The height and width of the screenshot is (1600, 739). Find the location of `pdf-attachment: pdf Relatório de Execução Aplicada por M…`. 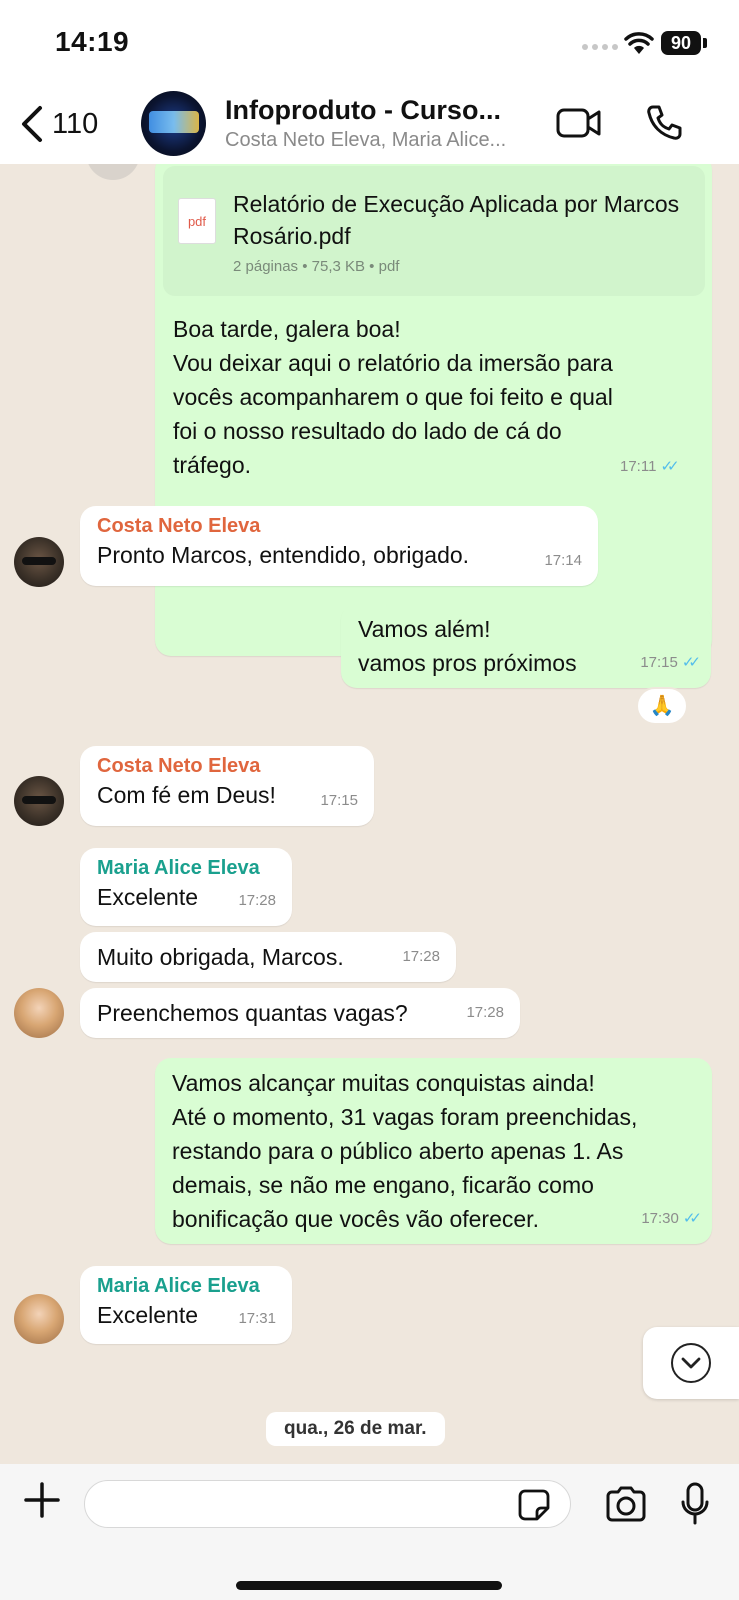

pdf-attachment: pdf Relatório de Execução Aplicada por M… is located at coordinates (434, 231).